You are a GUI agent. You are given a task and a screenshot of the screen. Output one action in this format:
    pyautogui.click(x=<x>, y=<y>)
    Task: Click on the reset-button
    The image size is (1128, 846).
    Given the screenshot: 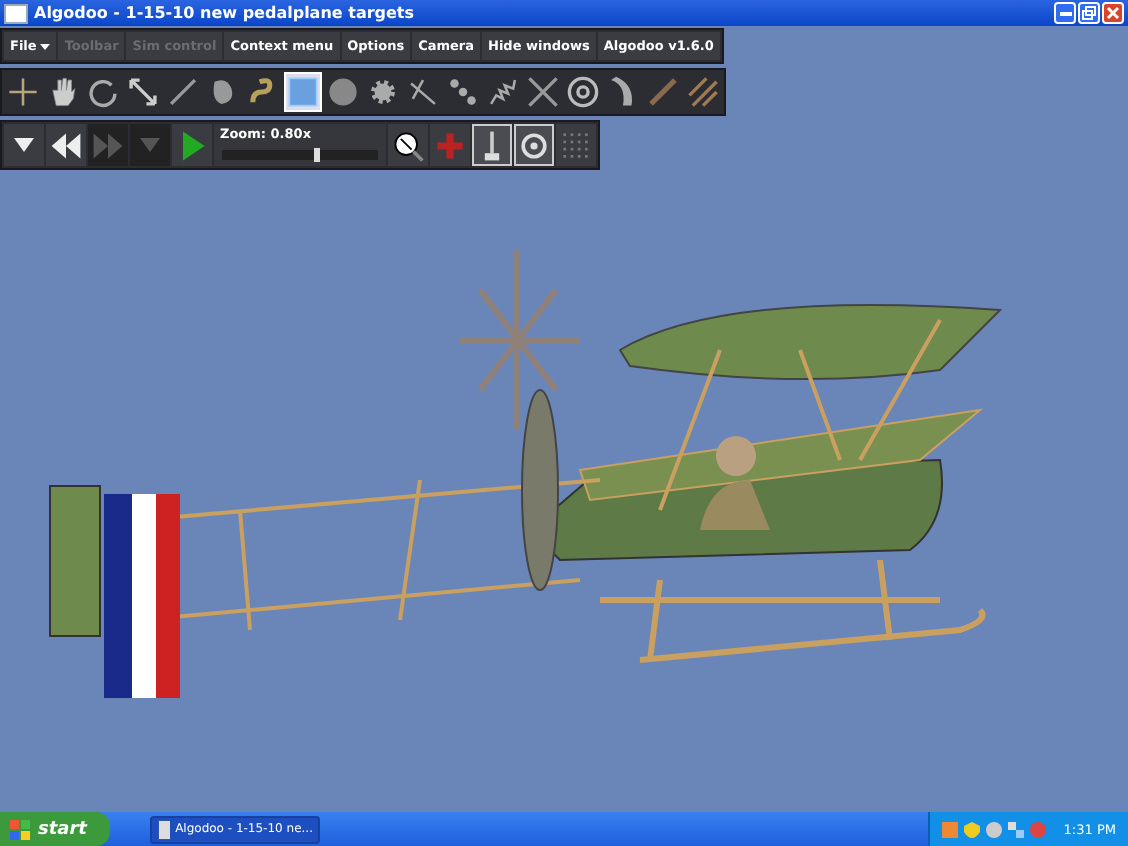 What is the action you would take?
    pyautogui.click(x=408, y=145)
    